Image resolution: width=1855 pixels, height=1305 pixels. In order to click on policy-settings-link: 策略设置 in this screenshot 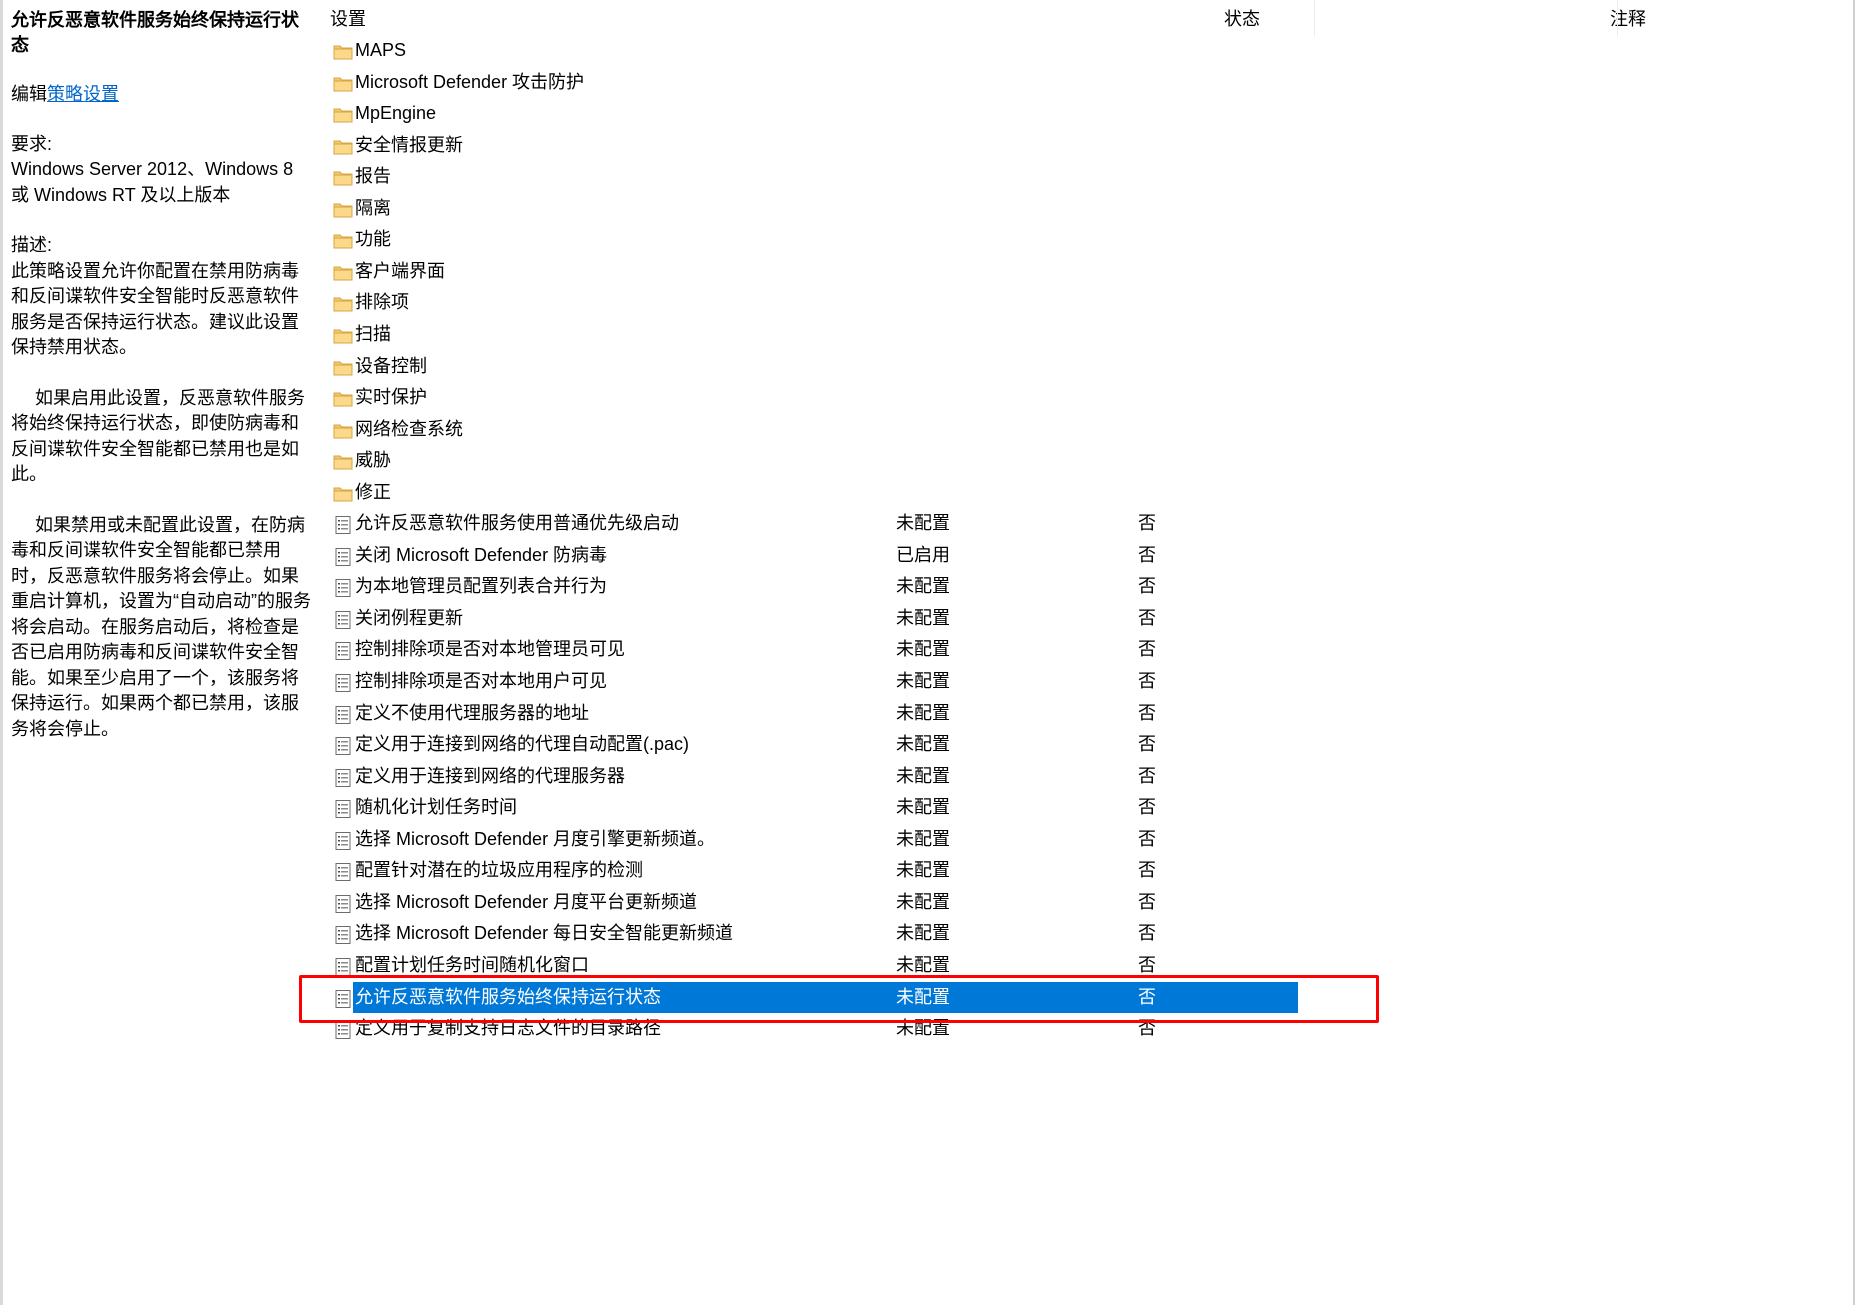, I will do `click(83, 94)`.